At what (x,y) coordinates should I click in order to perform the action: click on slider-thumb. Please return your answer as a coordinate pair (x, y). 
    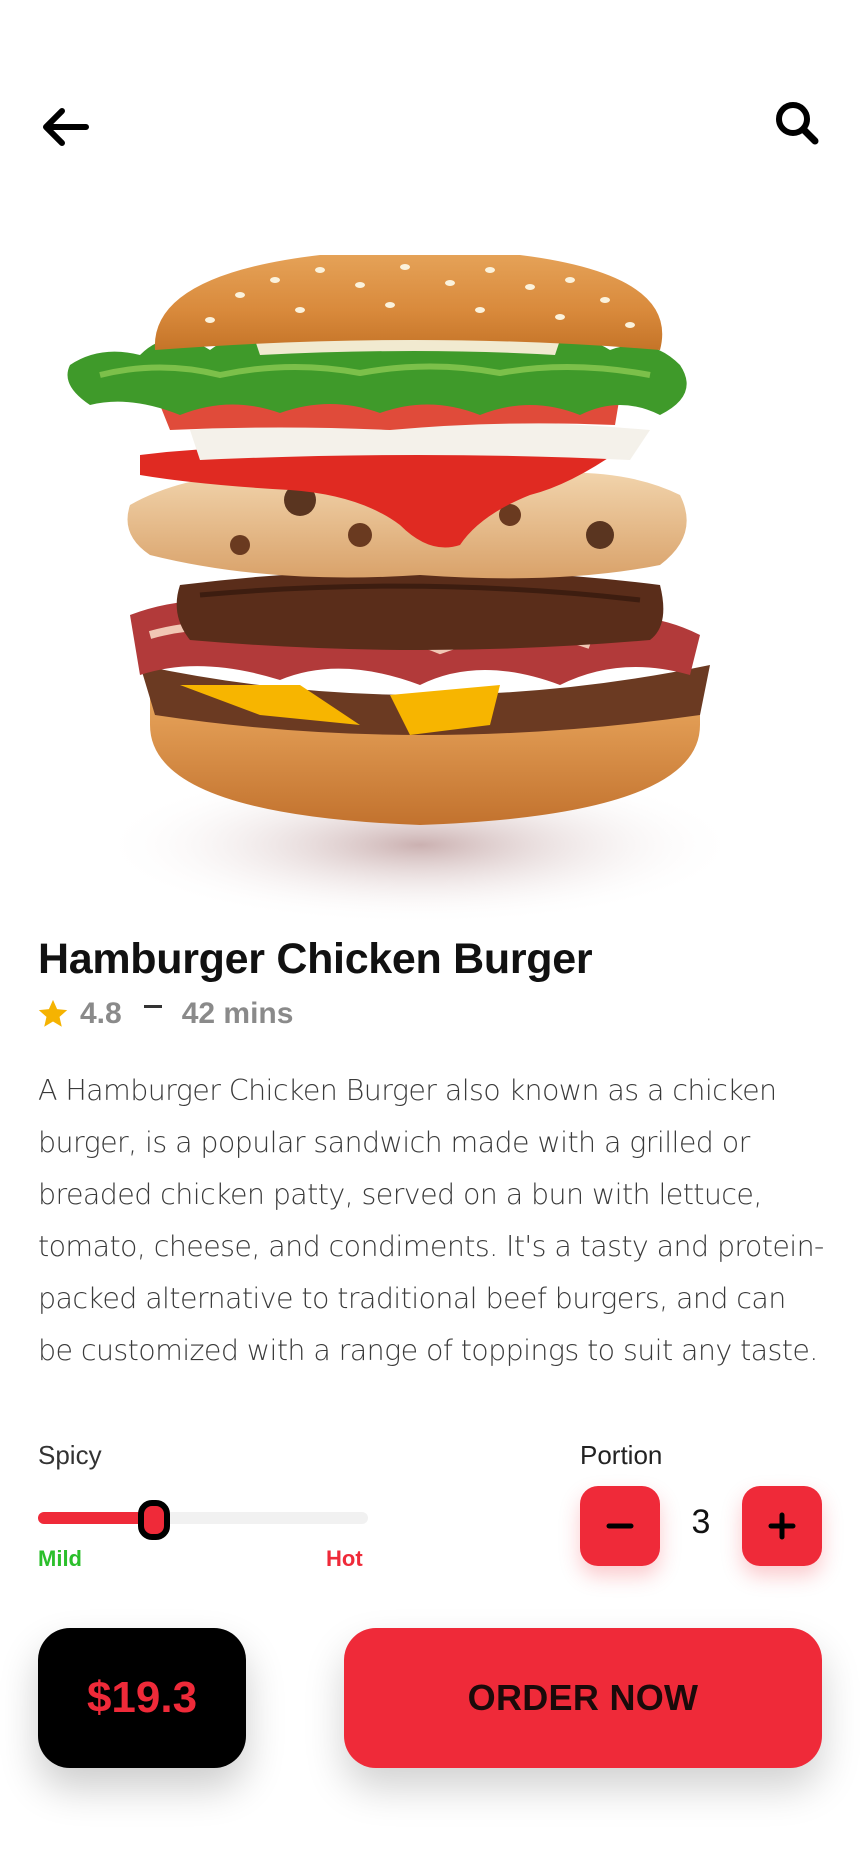
    Looking at the image, I should click on (153, 1520).